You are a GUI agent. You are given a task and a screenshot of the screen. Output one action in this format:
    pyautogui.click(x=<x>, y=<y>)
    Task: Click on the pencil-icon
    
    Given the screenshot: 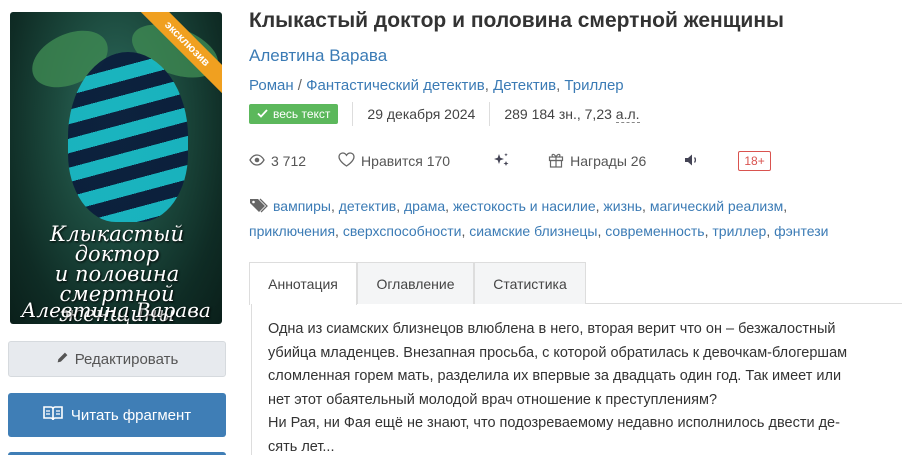 What is the action you would take?
    pyautogui.click(x=62, y=359)
    